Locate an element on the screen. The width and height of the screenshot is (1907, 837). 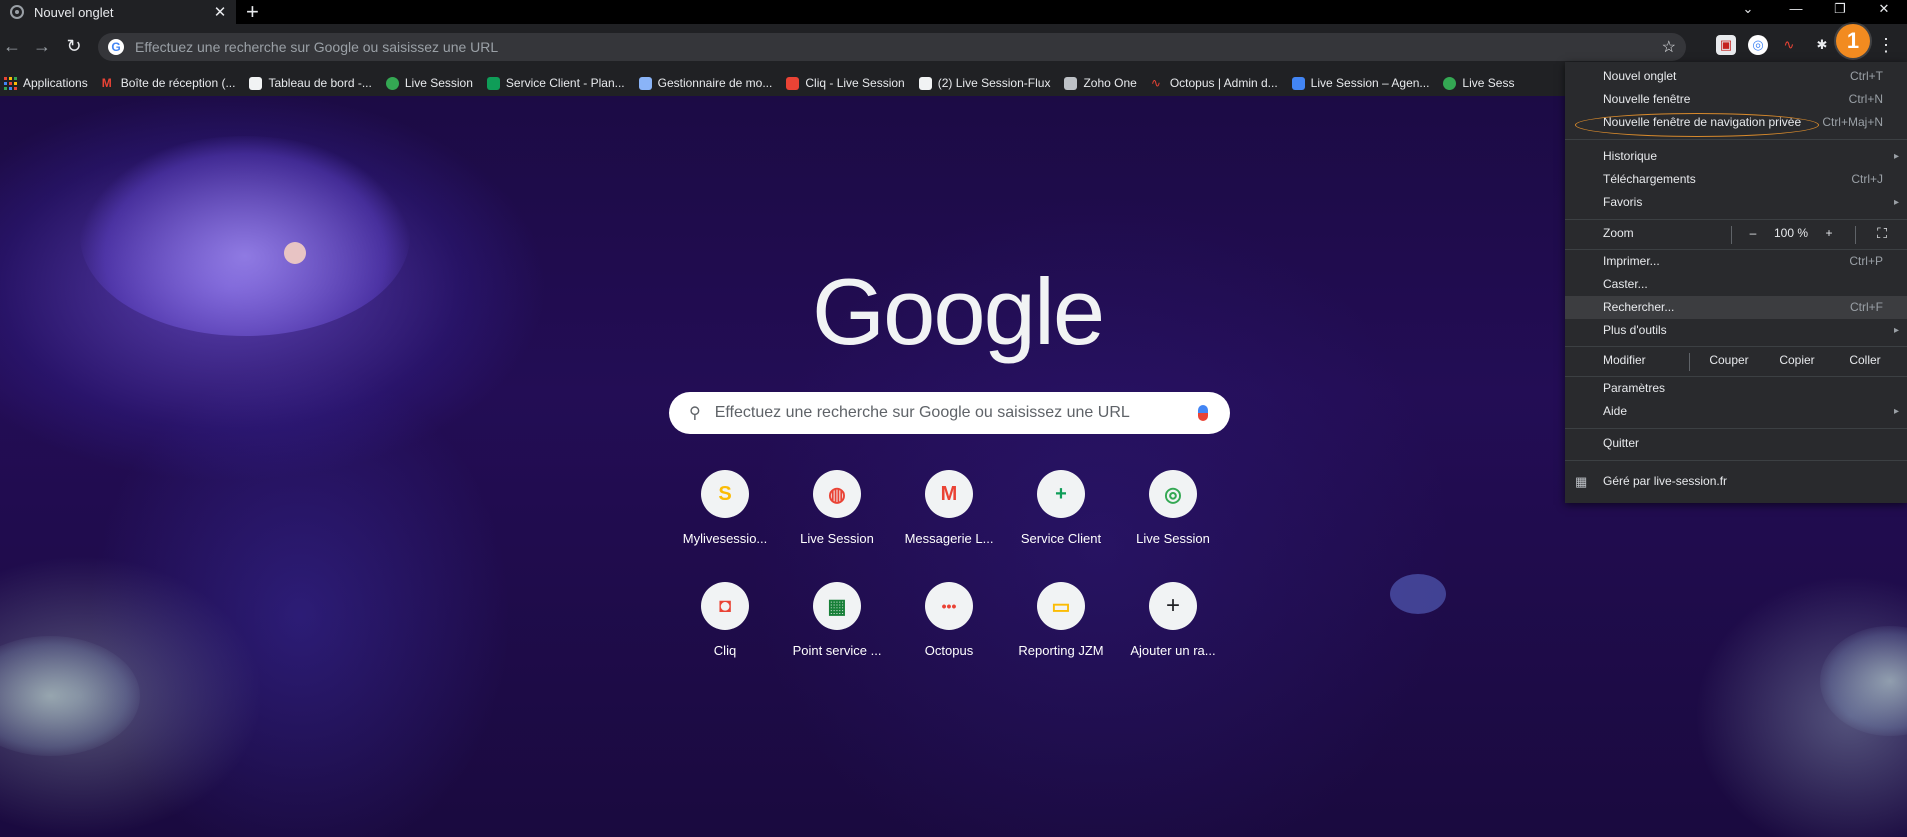
chrome-menu-icon: ⋮ is located at coordinates (1886, 45).